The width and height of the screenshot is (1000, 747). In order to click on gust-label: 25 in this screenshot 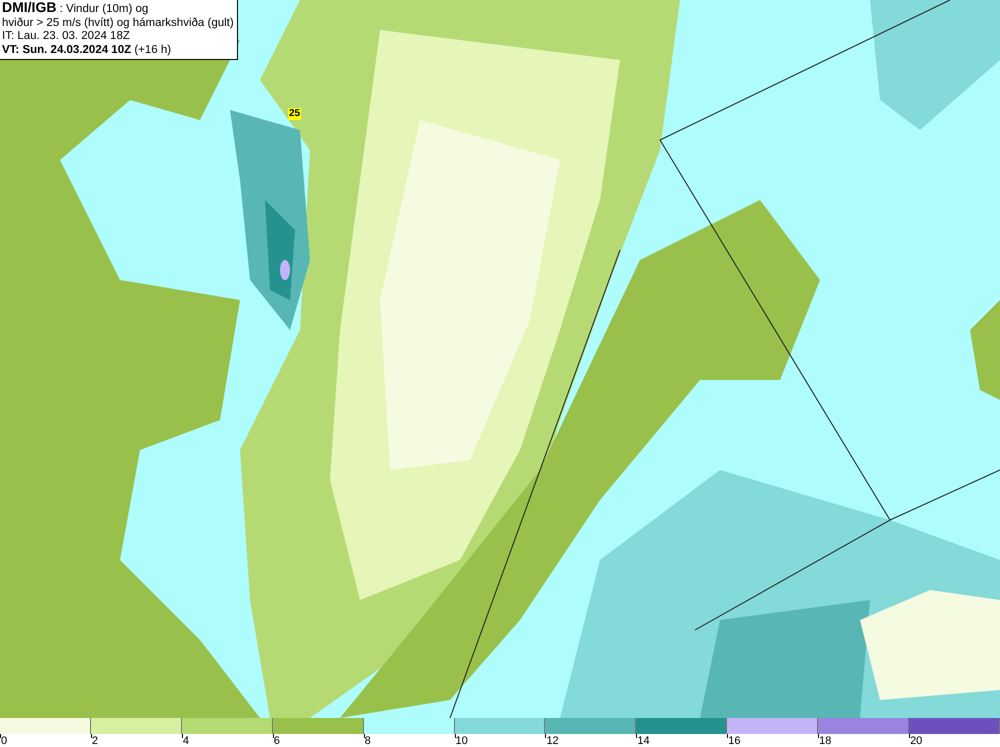, I will do `click(295, 114)`.